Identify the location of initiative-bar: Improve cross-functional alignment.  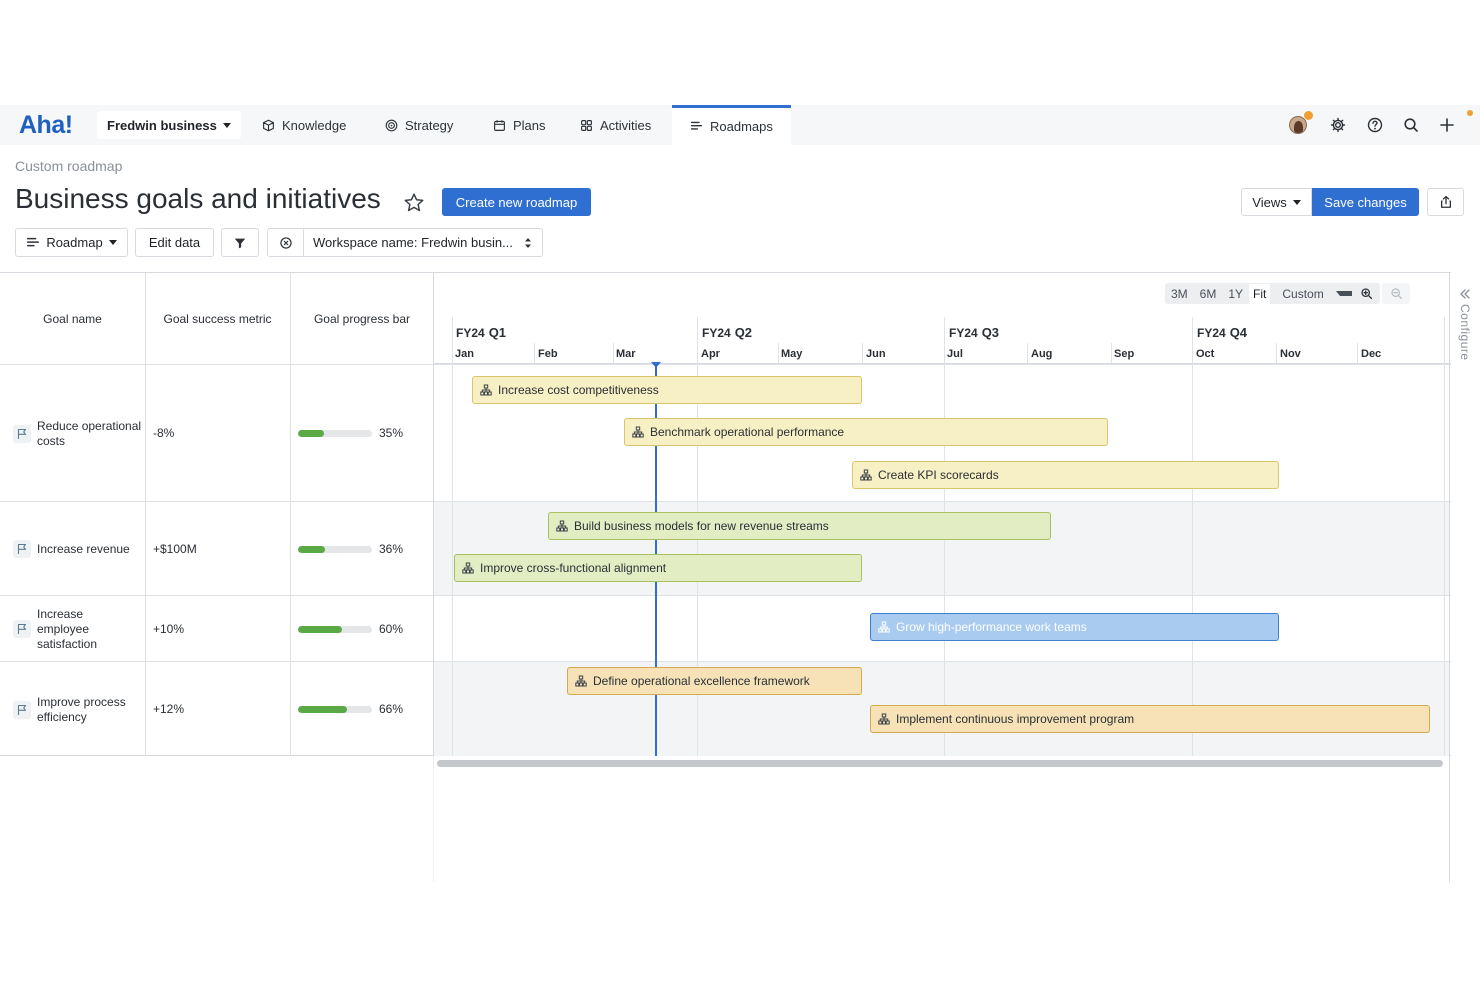
(658, 568).